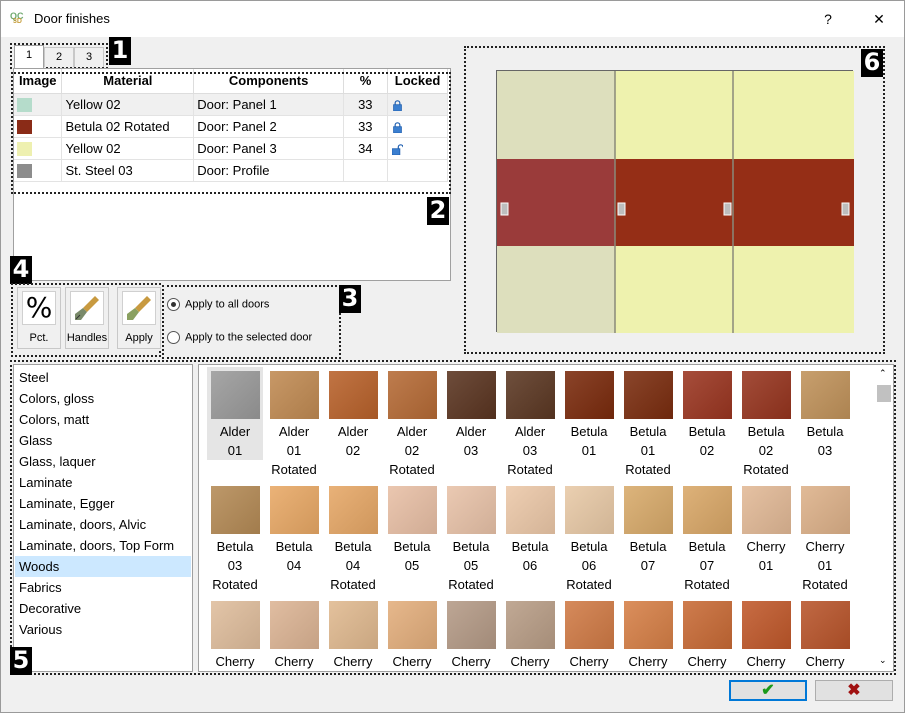 Image resolution: width=905 pixels, height=713 pixels. What do you see at coordinates (173, 337) in the screenshot?
I see `radio-dot-selected` at bounding box center [173, 337].